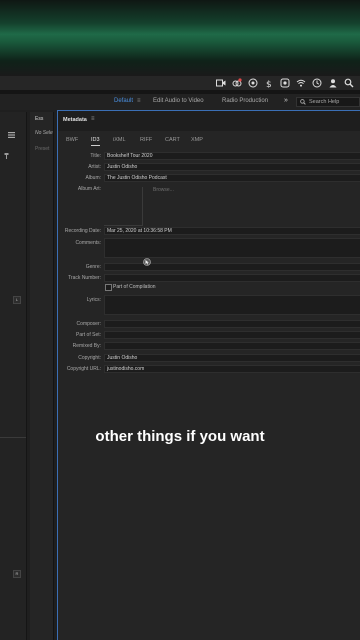 The height and width of the screenshot is (640, 360). Describe the element at coordinates (82, 231) in the screenshot. I see `recording-date-label: Recording Date:` at that location.